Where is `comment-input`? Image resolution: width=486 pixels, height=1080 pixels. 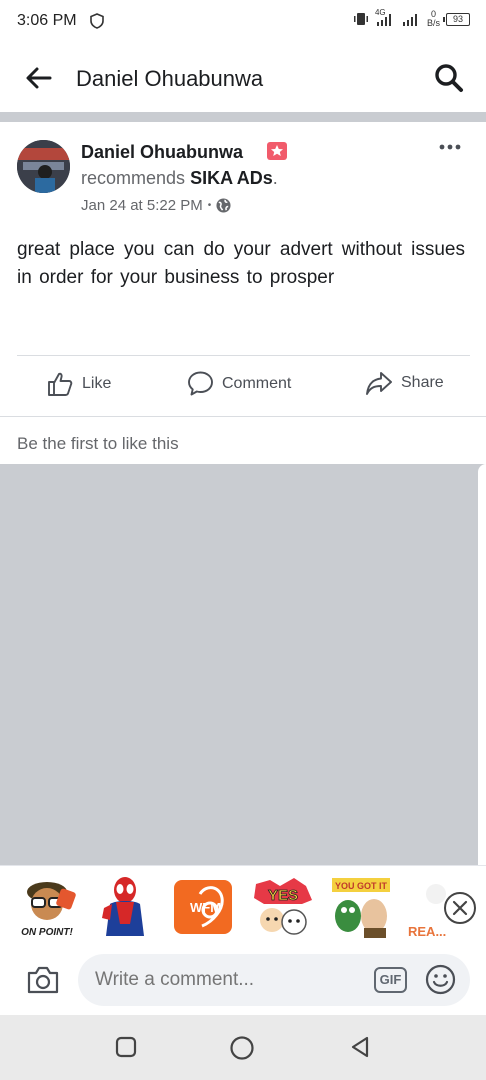 comment-input is located at coordinates (274, 980).